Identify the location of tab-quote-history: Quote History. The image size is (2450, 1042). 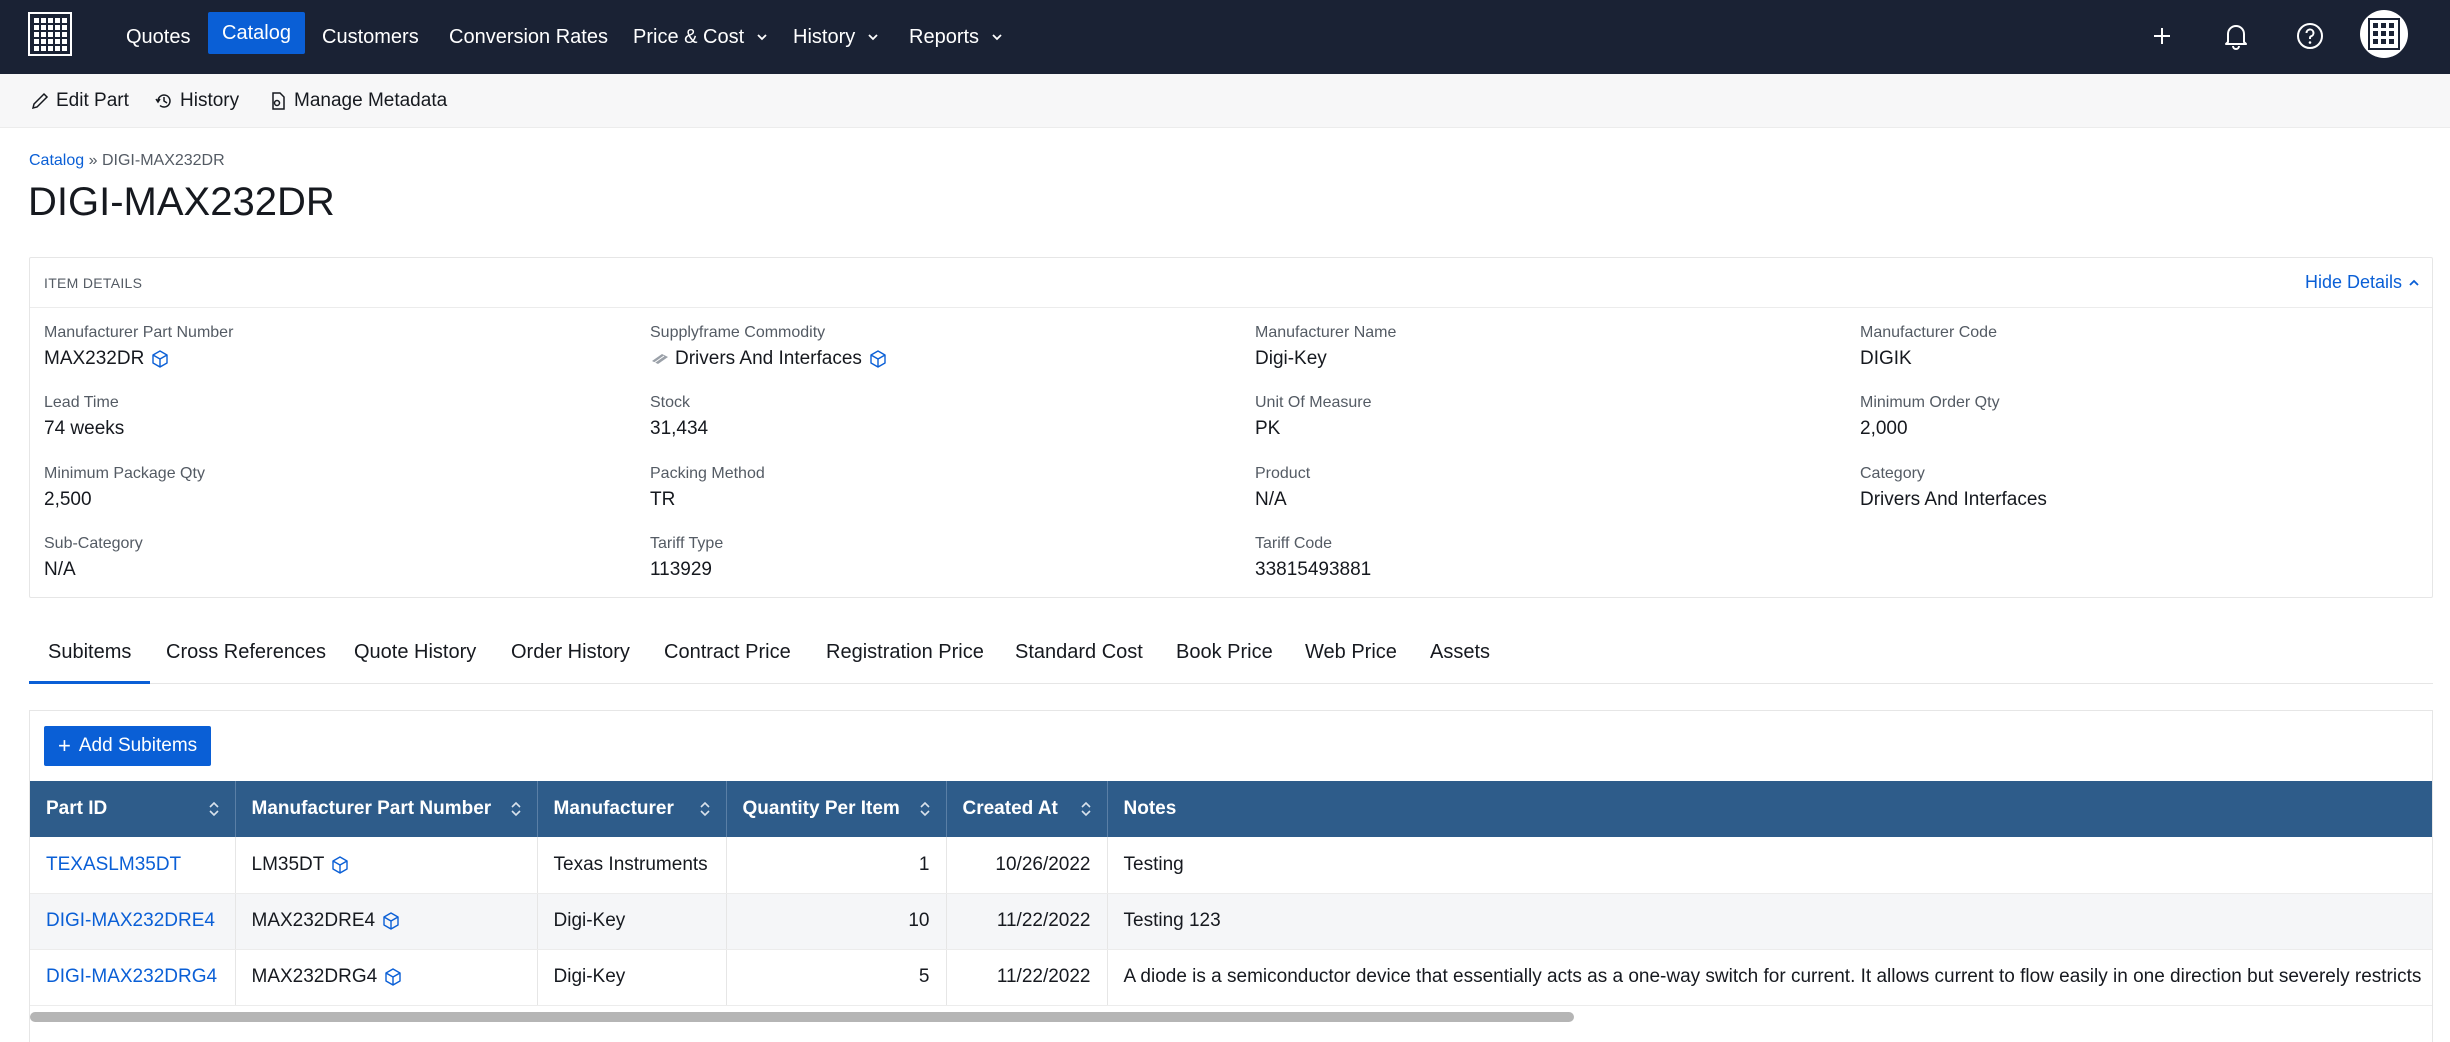
(415, 653).